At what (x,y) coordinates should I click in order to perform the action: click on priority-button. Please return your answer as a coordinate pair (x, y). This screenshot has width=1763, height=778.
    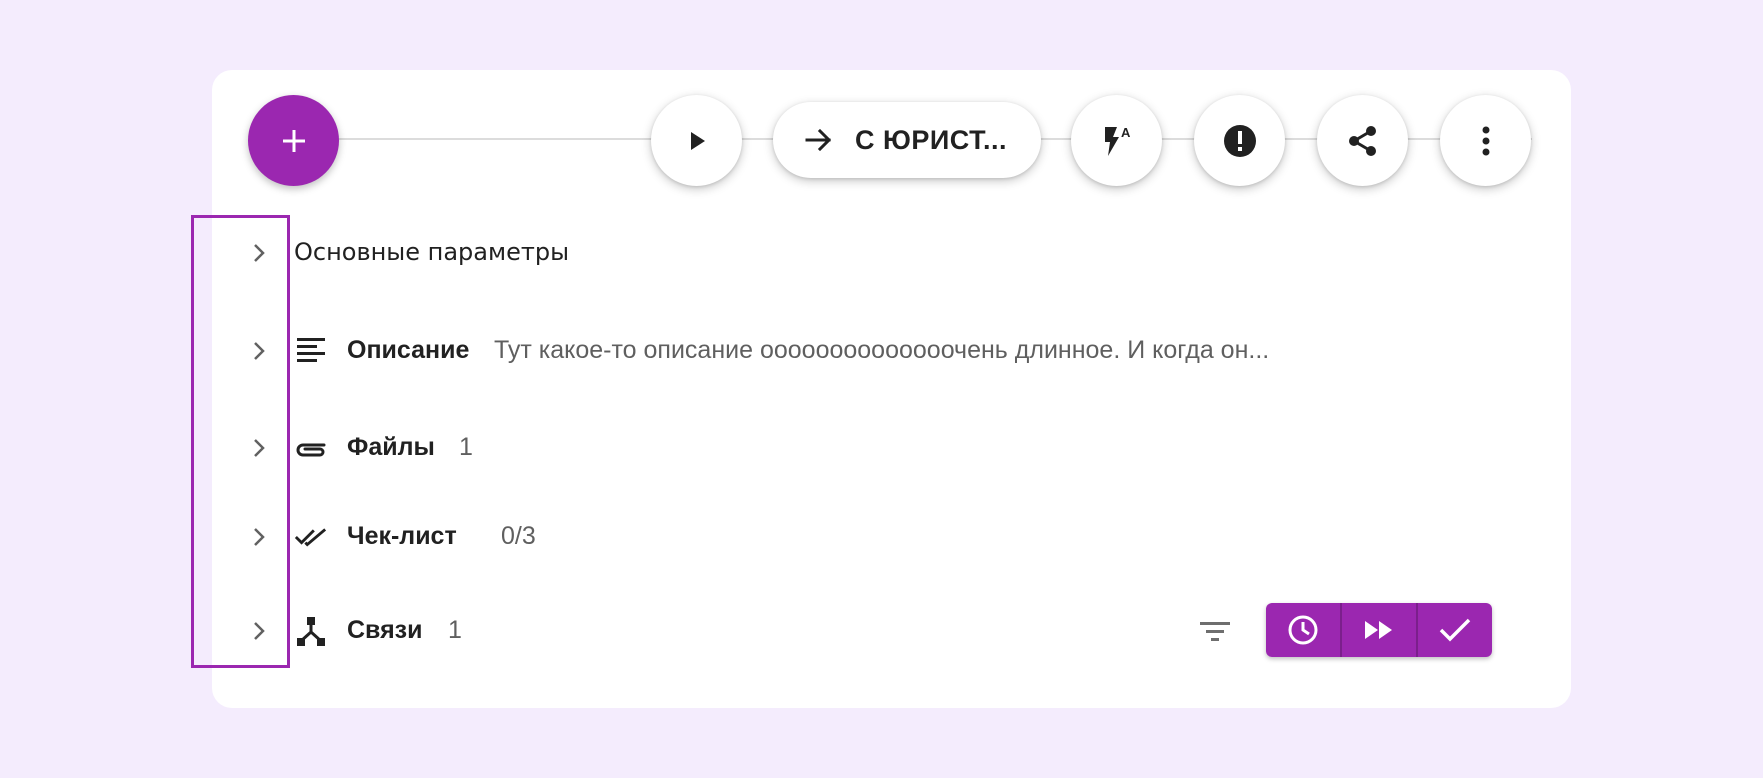
    Looking at the image, I should click on (1239, 140).